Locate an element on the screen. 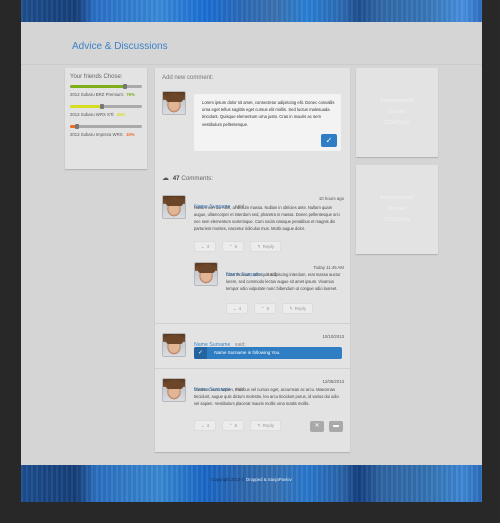 The width and height of the screenshot is (500, 523). comment-time: 12/05/2013 is located at coordinates (333, 381).